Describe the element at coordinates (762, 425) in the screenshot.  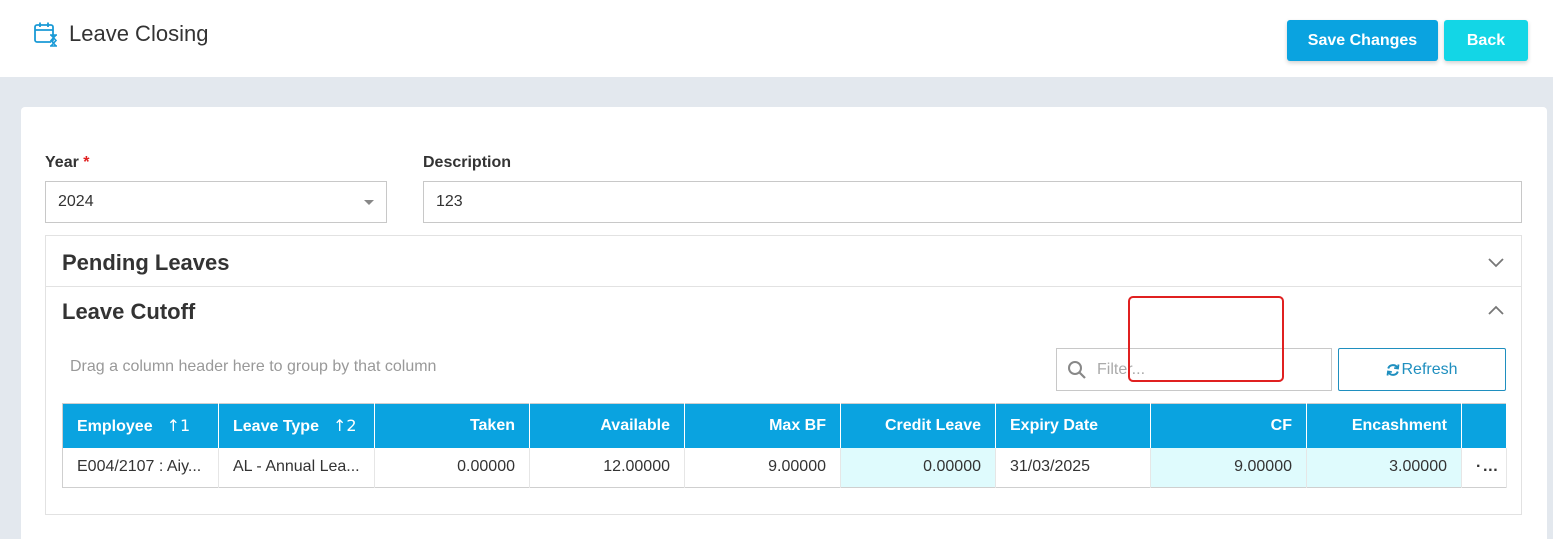
I see `column-header-max-bf: Max BF` at that location.